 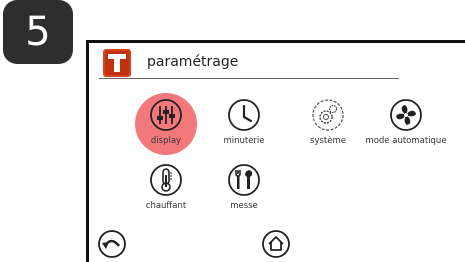 I want to click on header: paramétrage, so click(x=253, y=64).